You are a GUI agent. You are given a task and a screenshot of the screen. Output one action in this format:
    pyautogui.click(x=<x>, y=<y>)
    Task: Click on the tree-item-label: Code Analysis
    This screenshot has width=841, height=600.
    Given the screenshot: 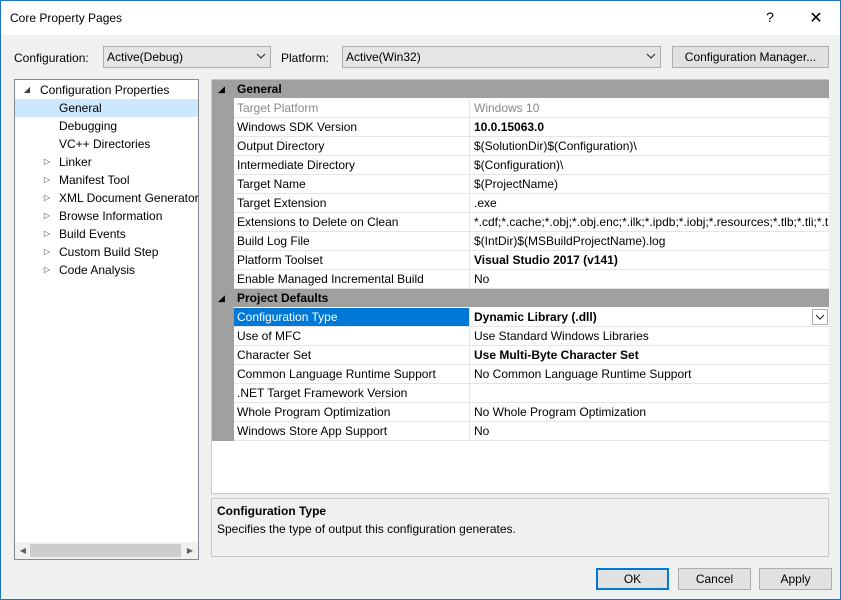 What is the action you would take?
    pyautogui.click(x=97, y=270)
    